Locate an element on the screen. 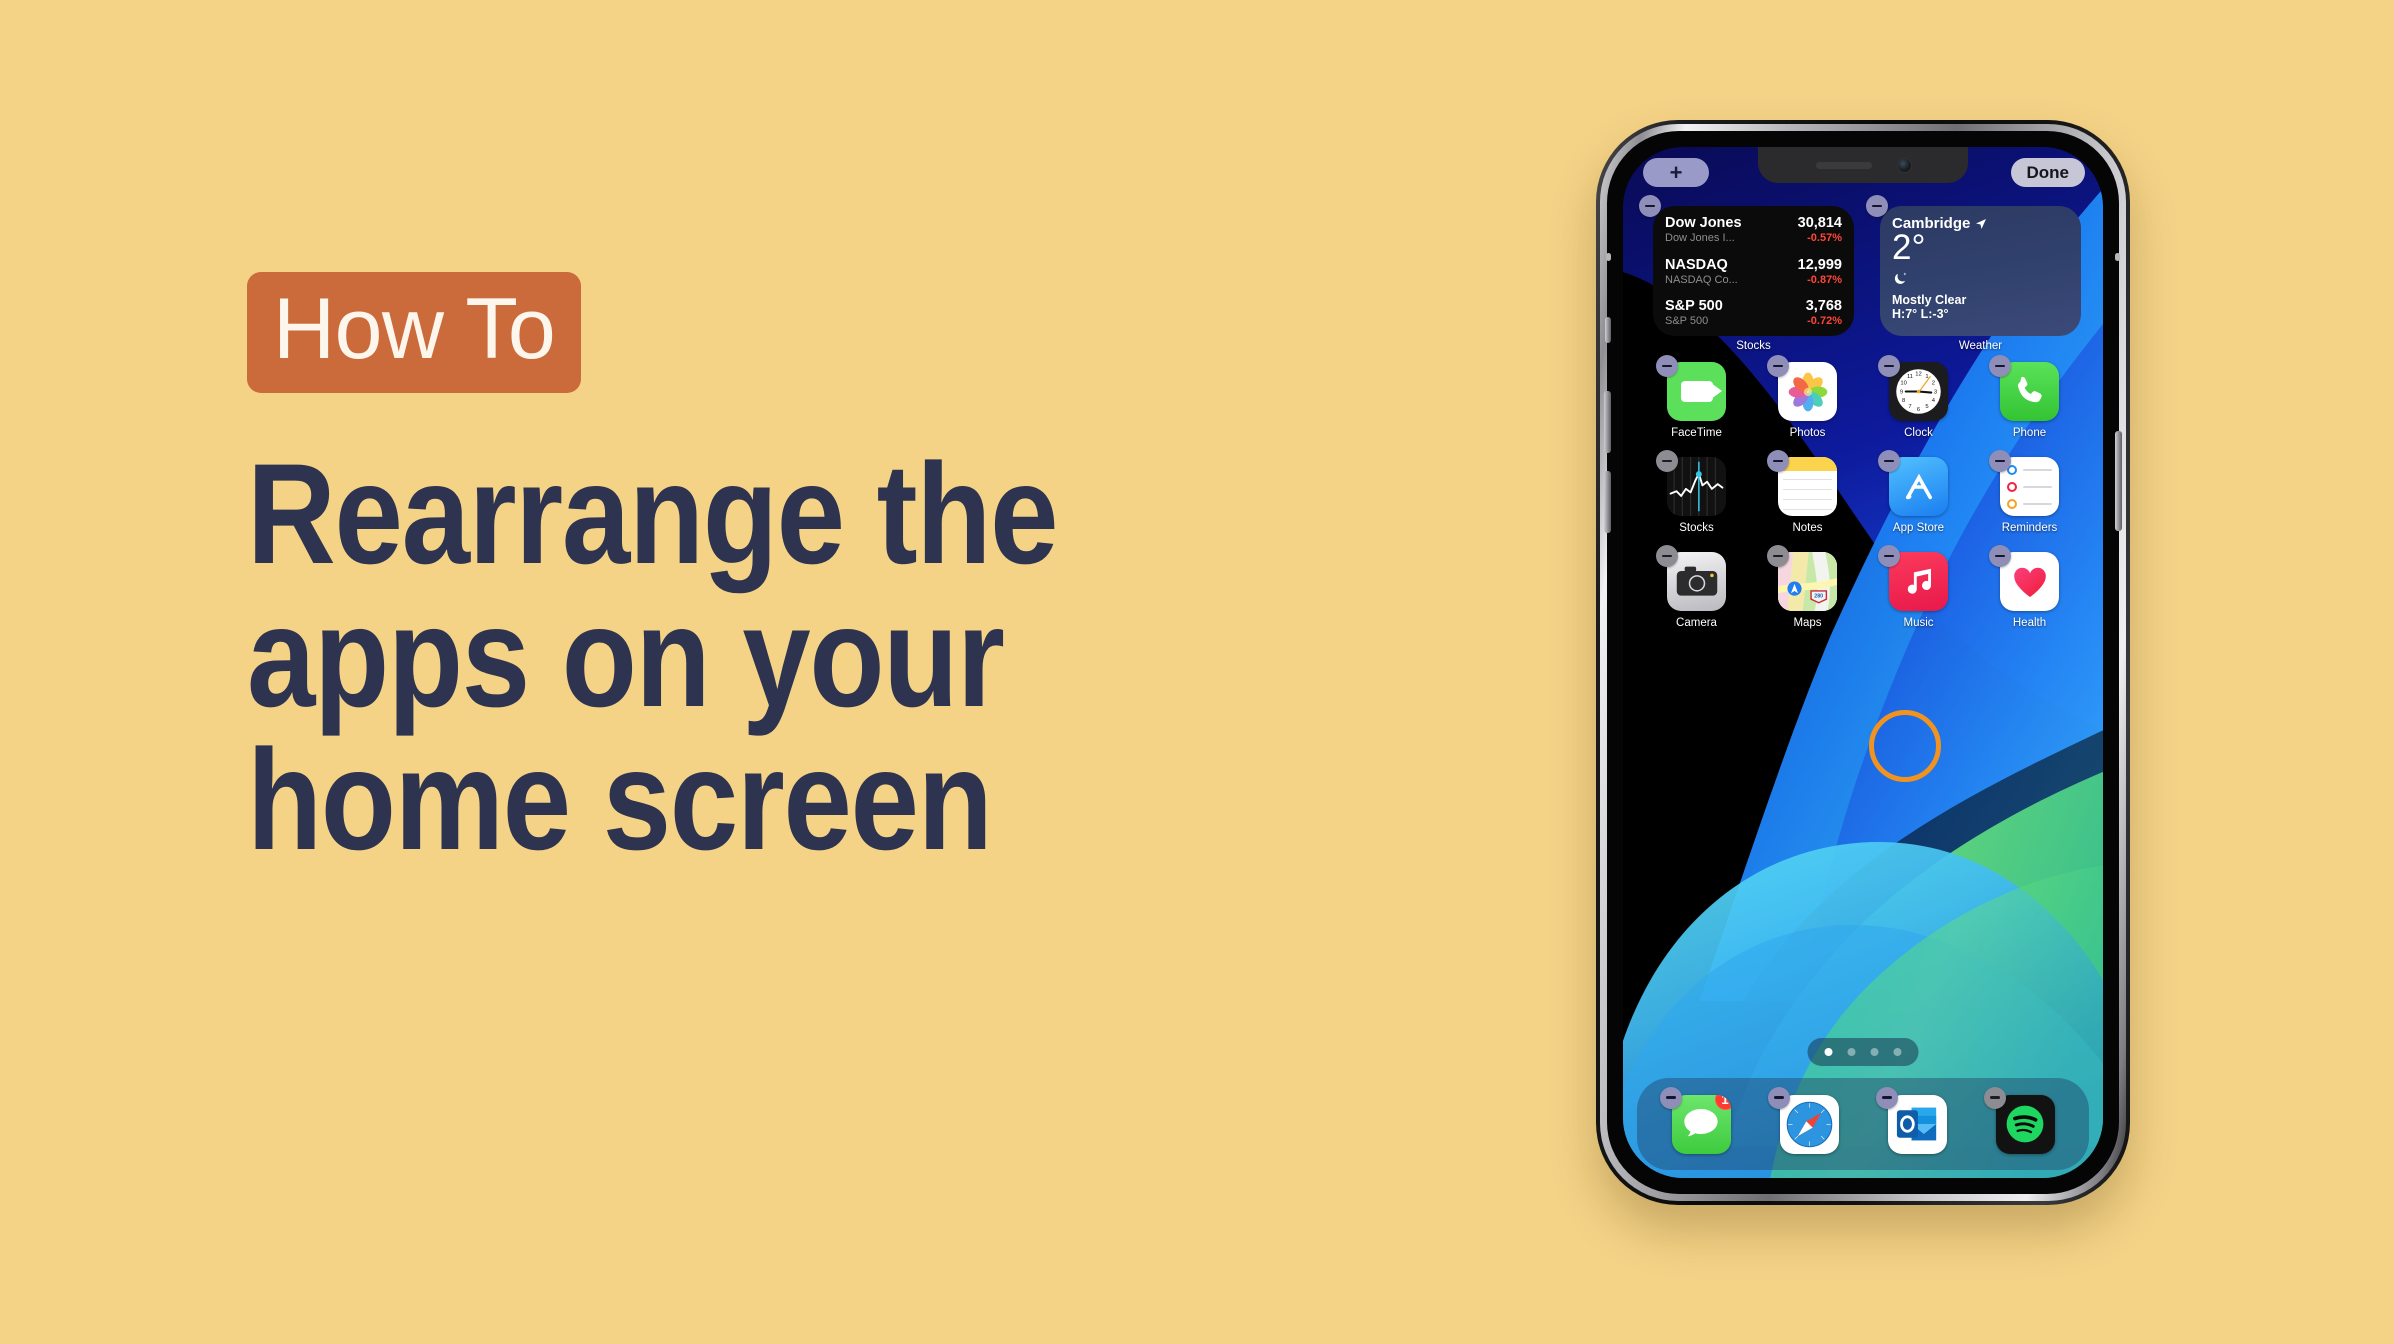 This screenshot has height=1344, width=2394. stocks-row-secondary: NASDAQ Co... -0.87% is located at coordinates (1753, 280).